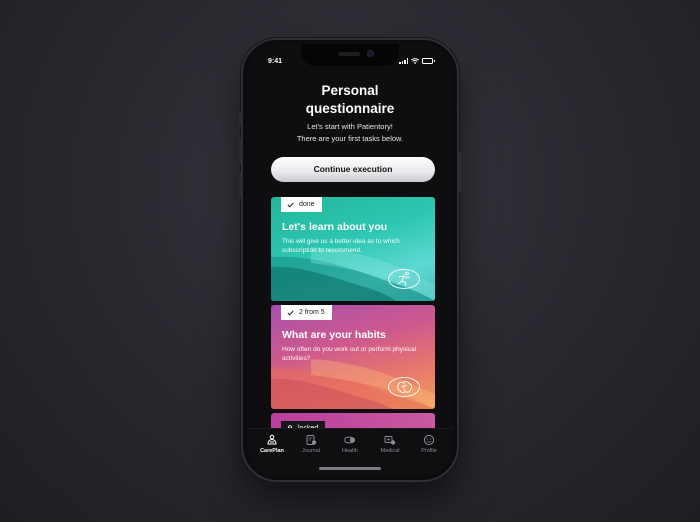  Describe the element at coordinates (350, 138) in the screenshot. I see `page-subtitle-line2: There are your first tasks below.` at that location.